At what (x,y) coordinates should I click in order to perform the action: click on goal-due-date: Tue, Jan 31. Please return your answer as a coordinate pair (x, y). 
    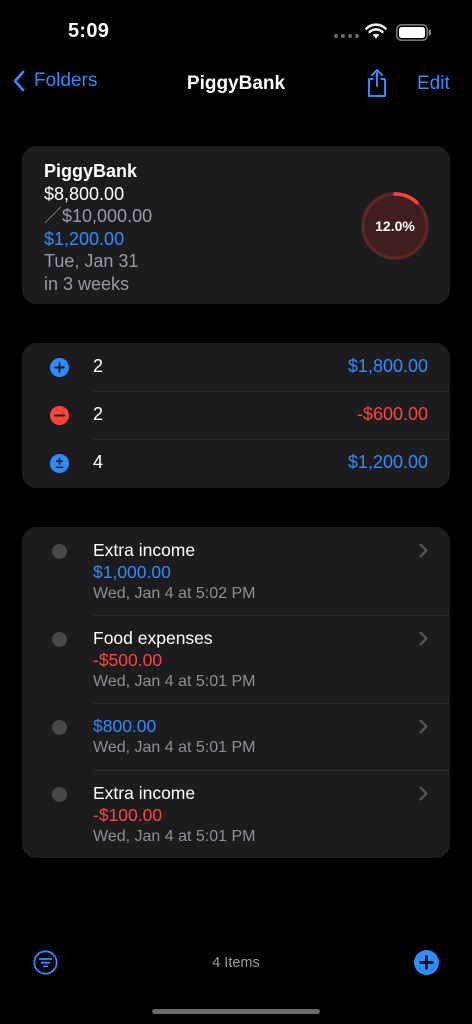
    Looking at the image, I should click on (91, 261).